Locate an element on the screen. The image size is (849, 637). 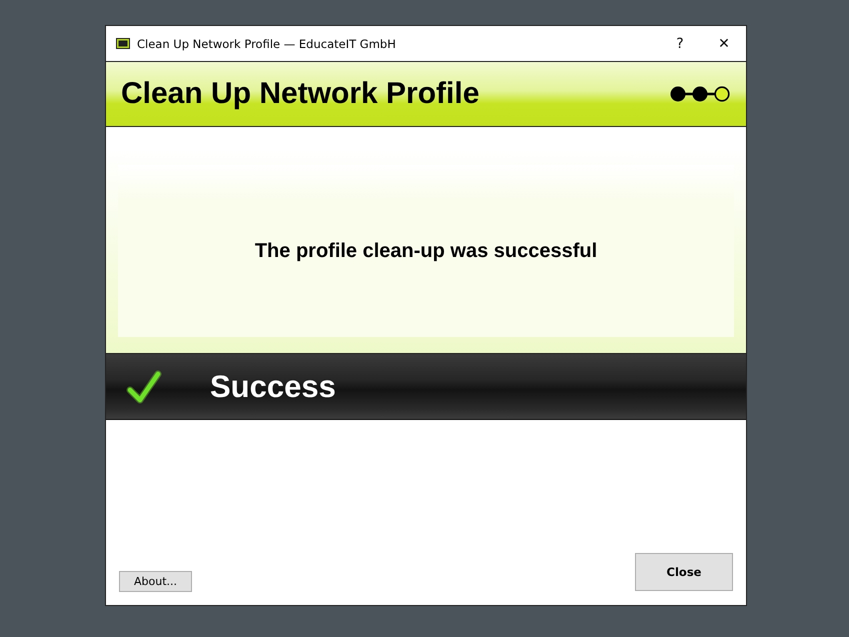
app-icon is located at coordinates (123, 43).